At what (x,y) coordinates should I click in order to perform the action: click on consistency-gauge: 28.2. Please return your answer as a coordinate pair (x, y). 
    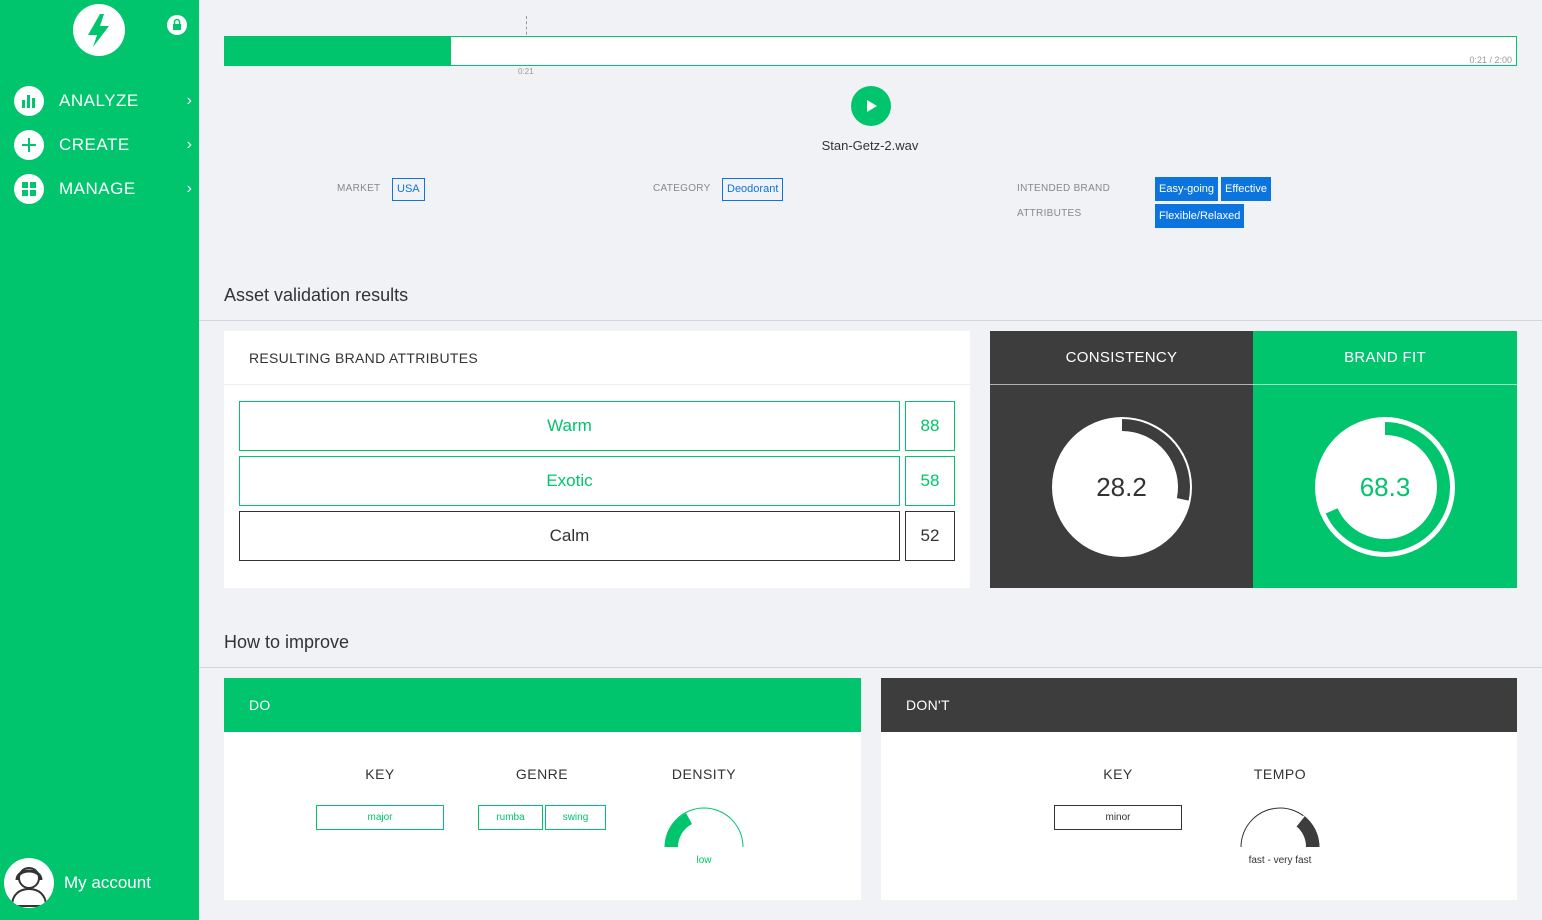
    Looking at the image, I should click on (1122, 487).